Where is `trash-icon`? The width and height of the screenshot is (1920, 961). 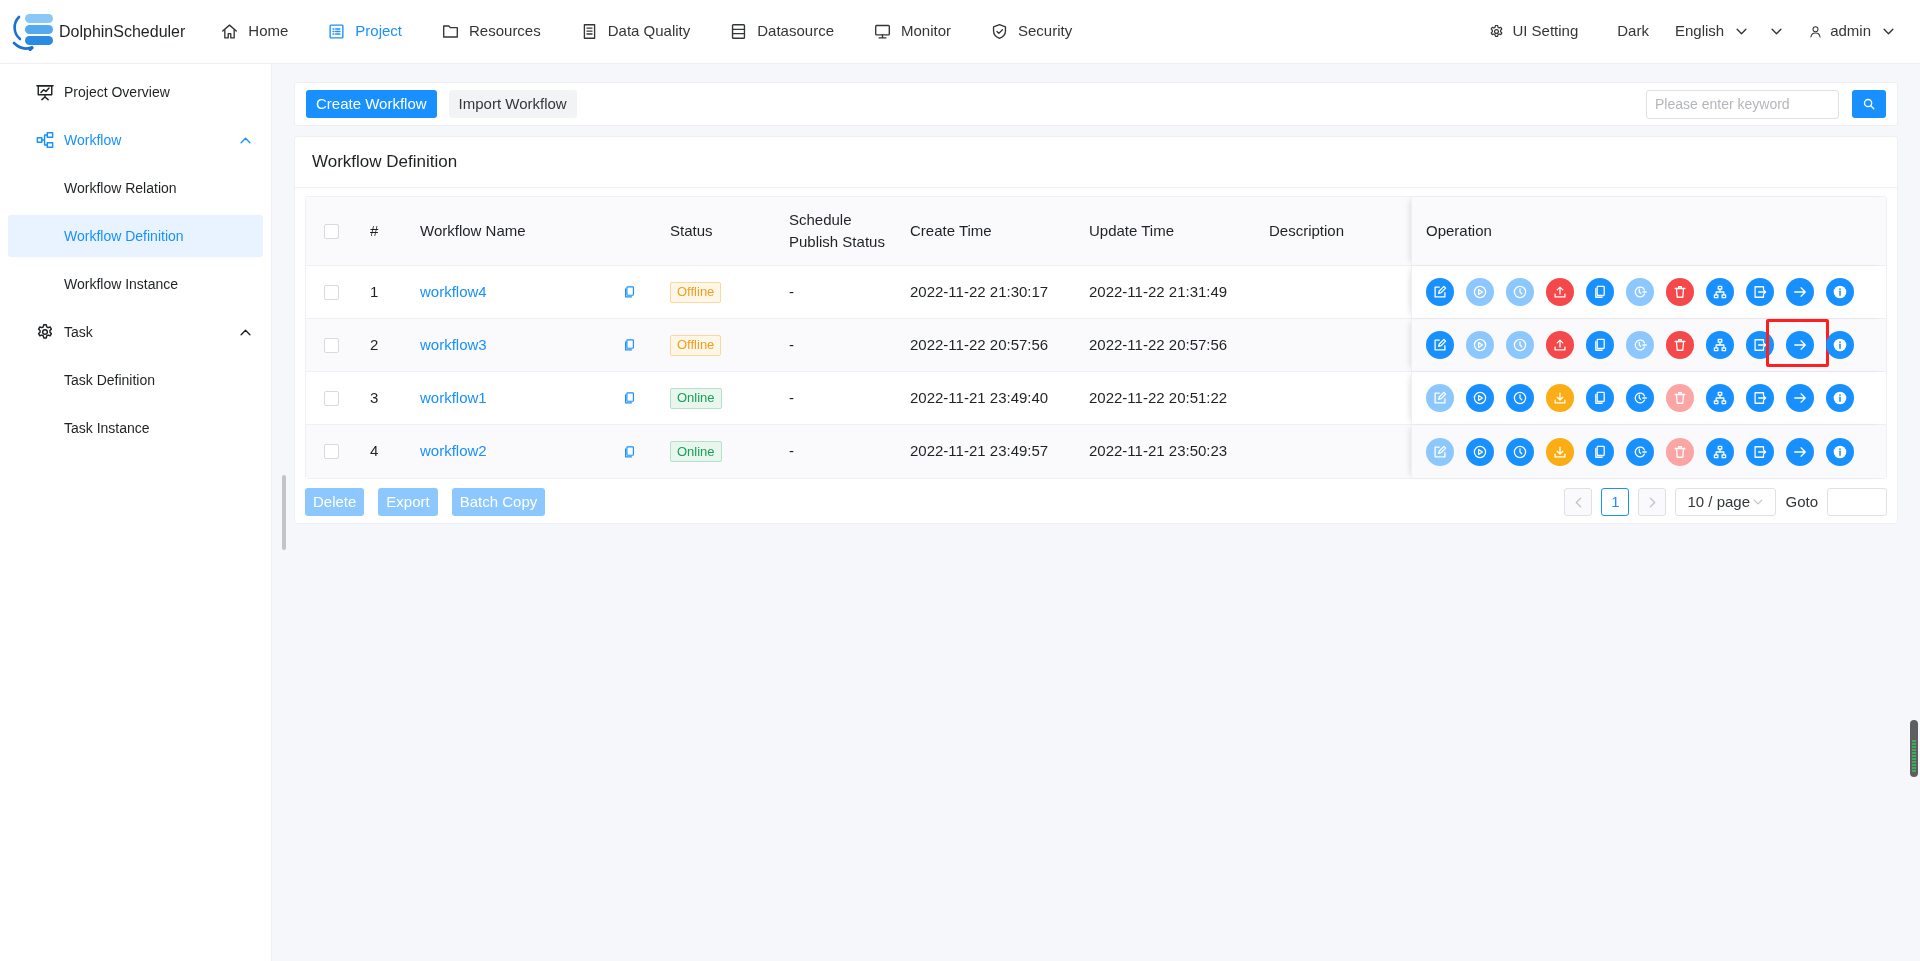
trash-icon is located at coordinates (1680, 292).